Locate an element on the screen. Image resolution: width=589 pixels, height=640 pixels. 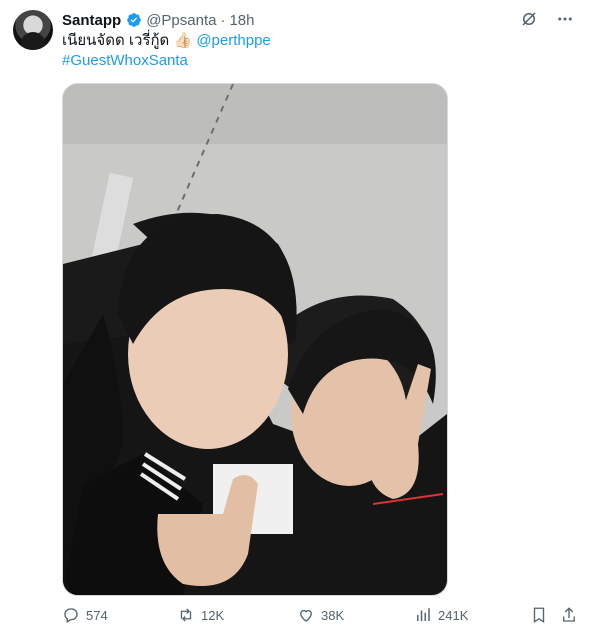
bookmark-icon is located at coordinates (539, 615).